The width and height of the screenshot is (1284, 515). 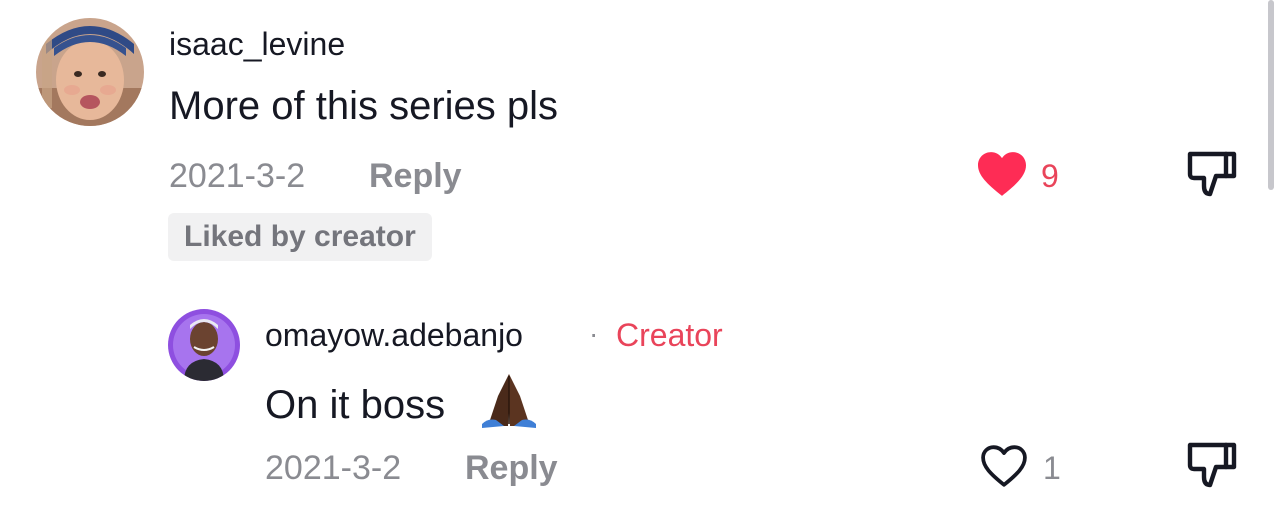 I want to click on scrollbar, so click(x=1271, y=95).